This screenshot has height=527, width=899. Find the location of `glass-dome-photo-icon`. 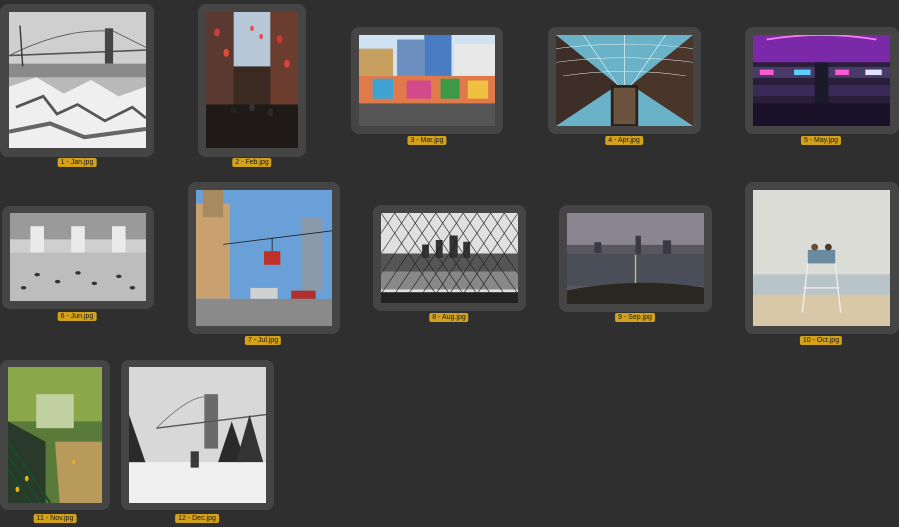

glass-dome-photo-icon is located at coordinates (624, 80).